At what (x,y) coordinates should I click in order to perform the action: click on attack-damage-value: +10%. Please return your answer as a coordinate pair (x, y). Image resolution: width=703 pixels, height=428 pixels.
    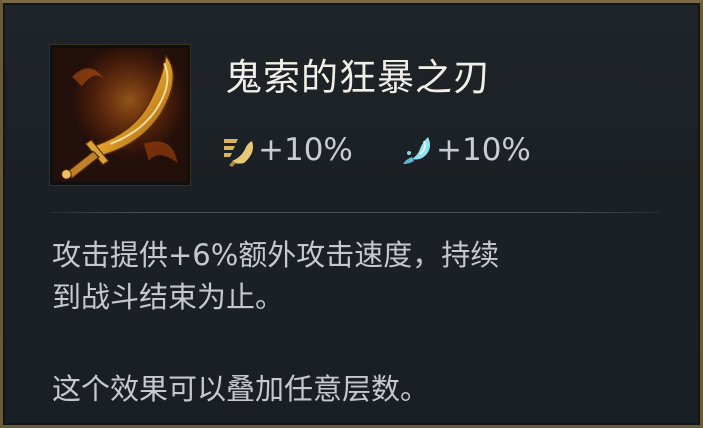
    Looking at the image, I should click on (305, 150).